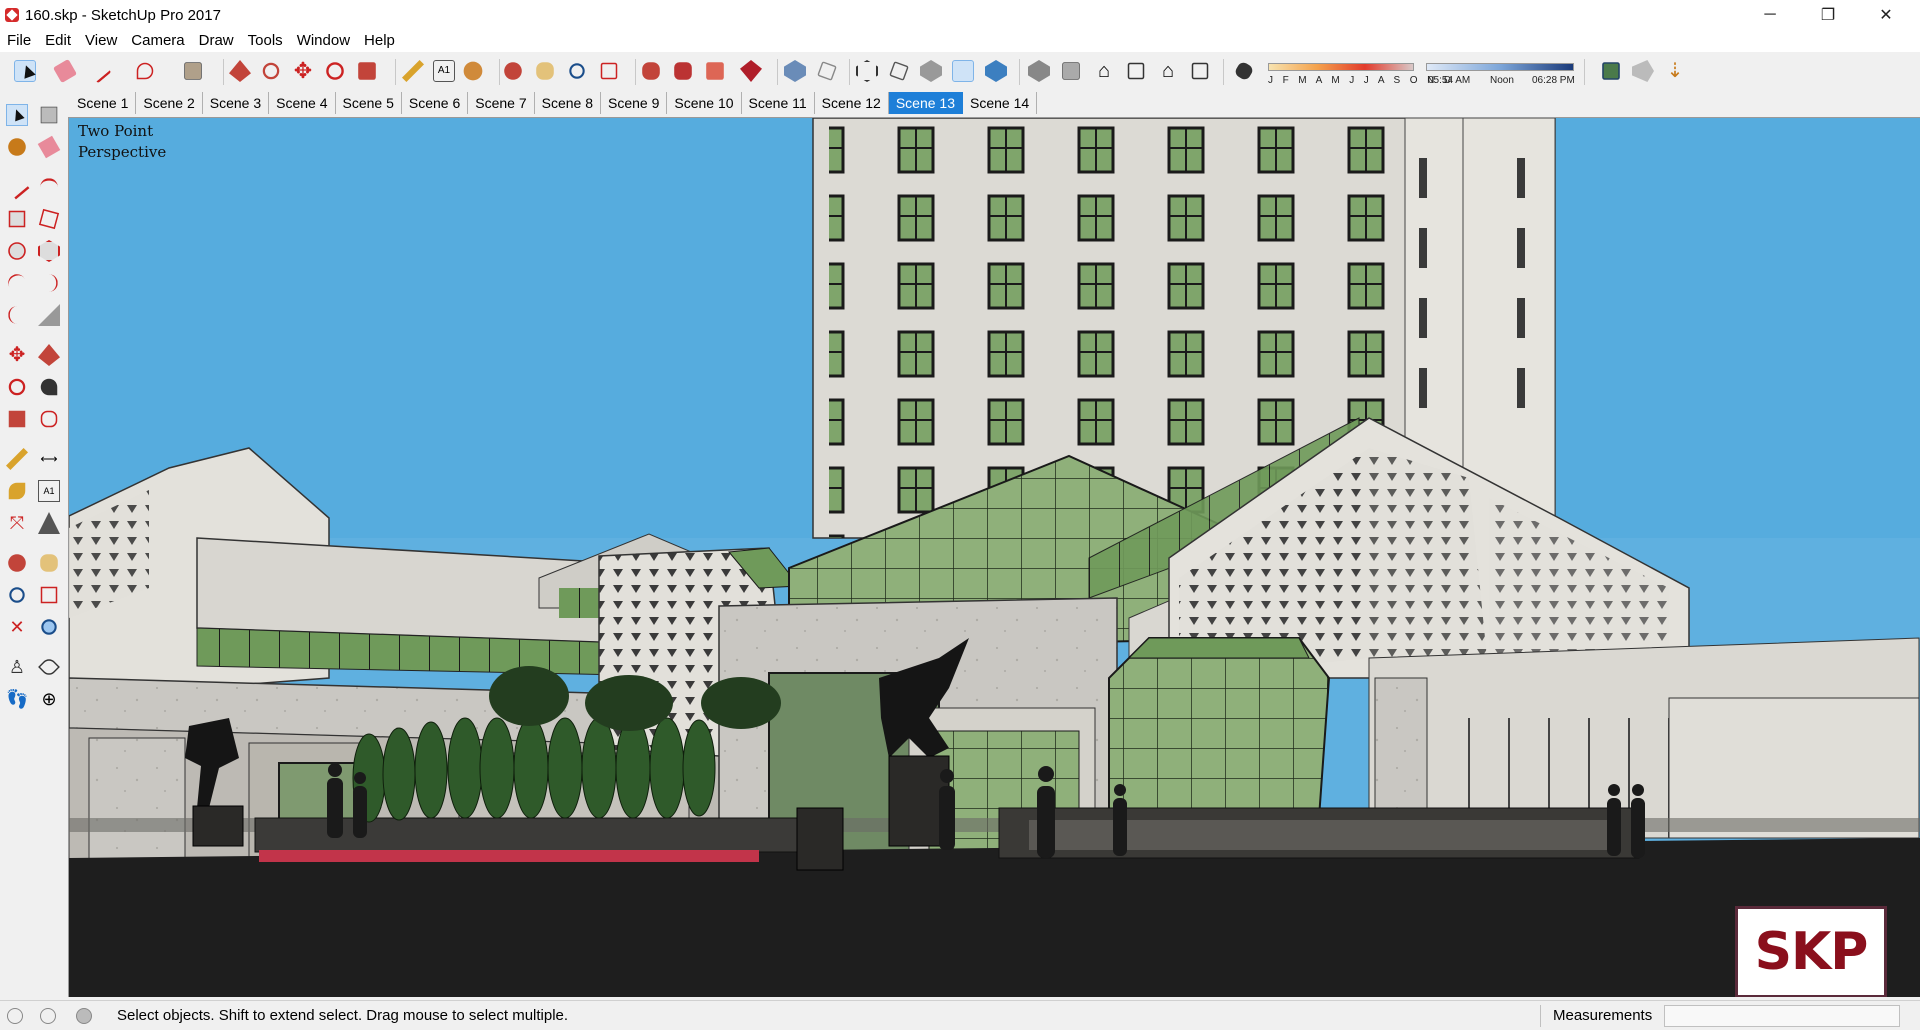 Image resolution: width=1920 pixels, height=1030 pixels. What do you see at coordinates (1000, 103) in the screenshot?
I see `scene-tab: Scene 14` at bounding box center [1000, 103].